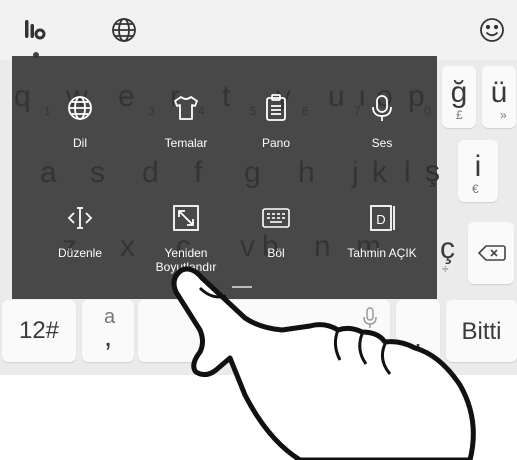 This screenshot has height=460, width=517. Describe the element at coordinates (276, 218) in the screenshot. I see `keyboard-split-icon` at that location.